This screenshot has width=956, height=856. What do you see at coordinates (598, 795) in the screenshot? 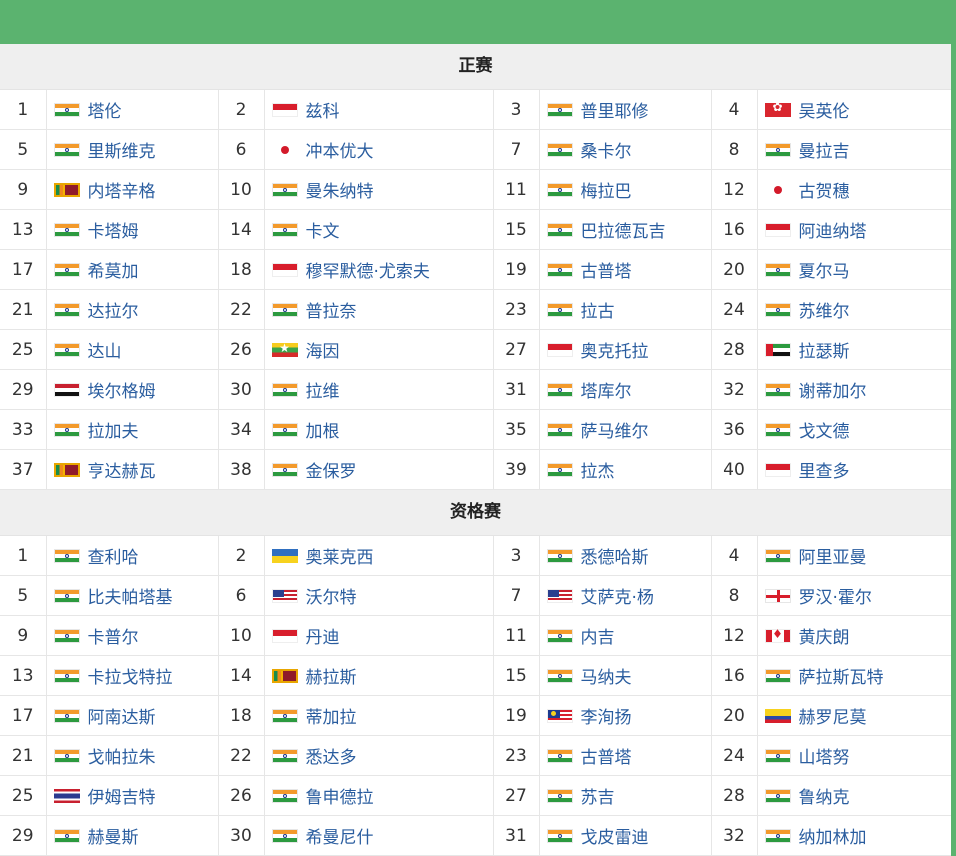
I see `player-name-link: 苏吉` at bounding box center [598, 795].